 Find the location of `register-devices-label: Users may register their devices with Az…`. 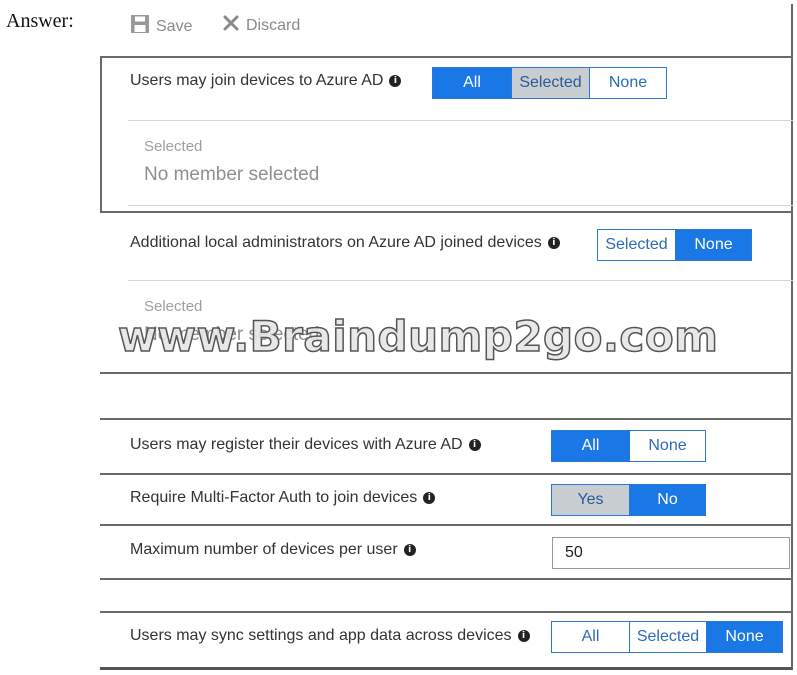

register-devices-label: Users may register their devices with Az… is located at coordinates (296, 444).